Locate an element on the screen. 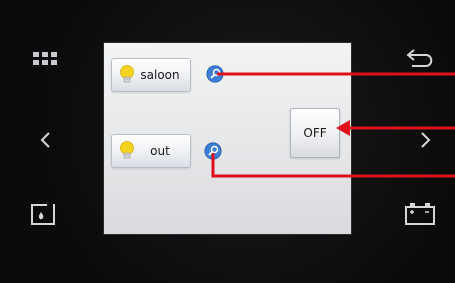  scene-button-out: out is located at coordinates (151, 151).